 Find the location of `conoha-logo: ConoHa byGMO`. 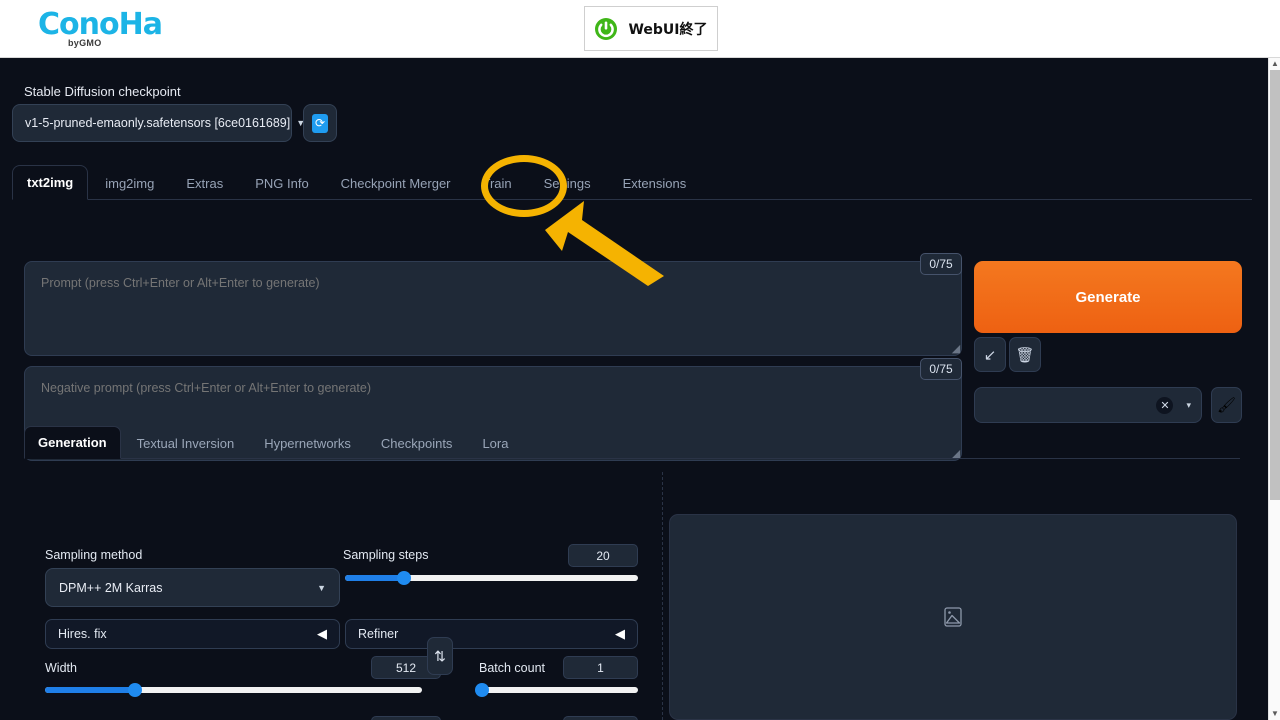

conoha-logo: ConoHa byGMO is located at coordinates (100, 28).